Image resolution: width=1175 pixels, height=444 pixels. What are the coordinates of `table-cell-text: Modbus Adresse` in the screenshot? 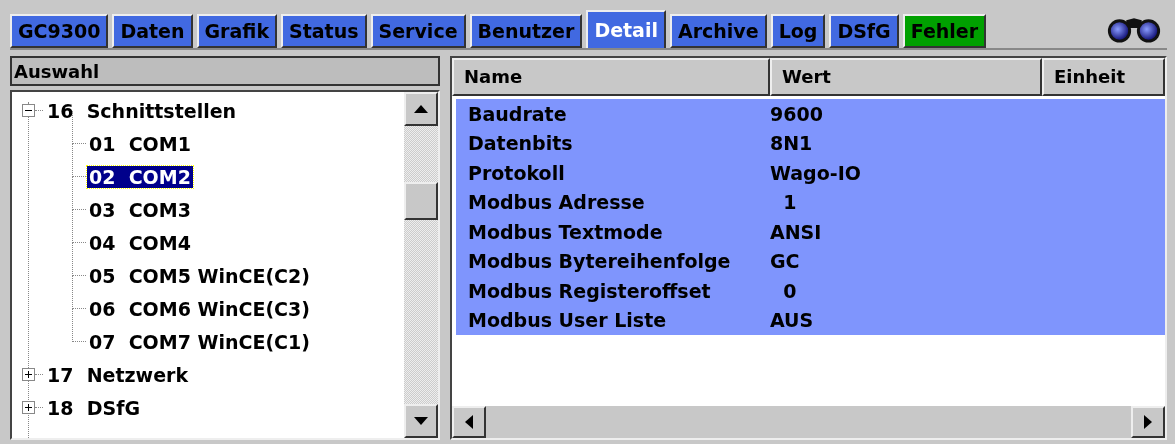 It's located at (556, 202).